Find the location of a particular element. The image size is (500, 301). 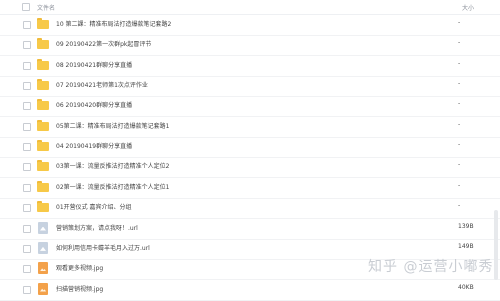

scrollbar is located at coordinates (496, 245).